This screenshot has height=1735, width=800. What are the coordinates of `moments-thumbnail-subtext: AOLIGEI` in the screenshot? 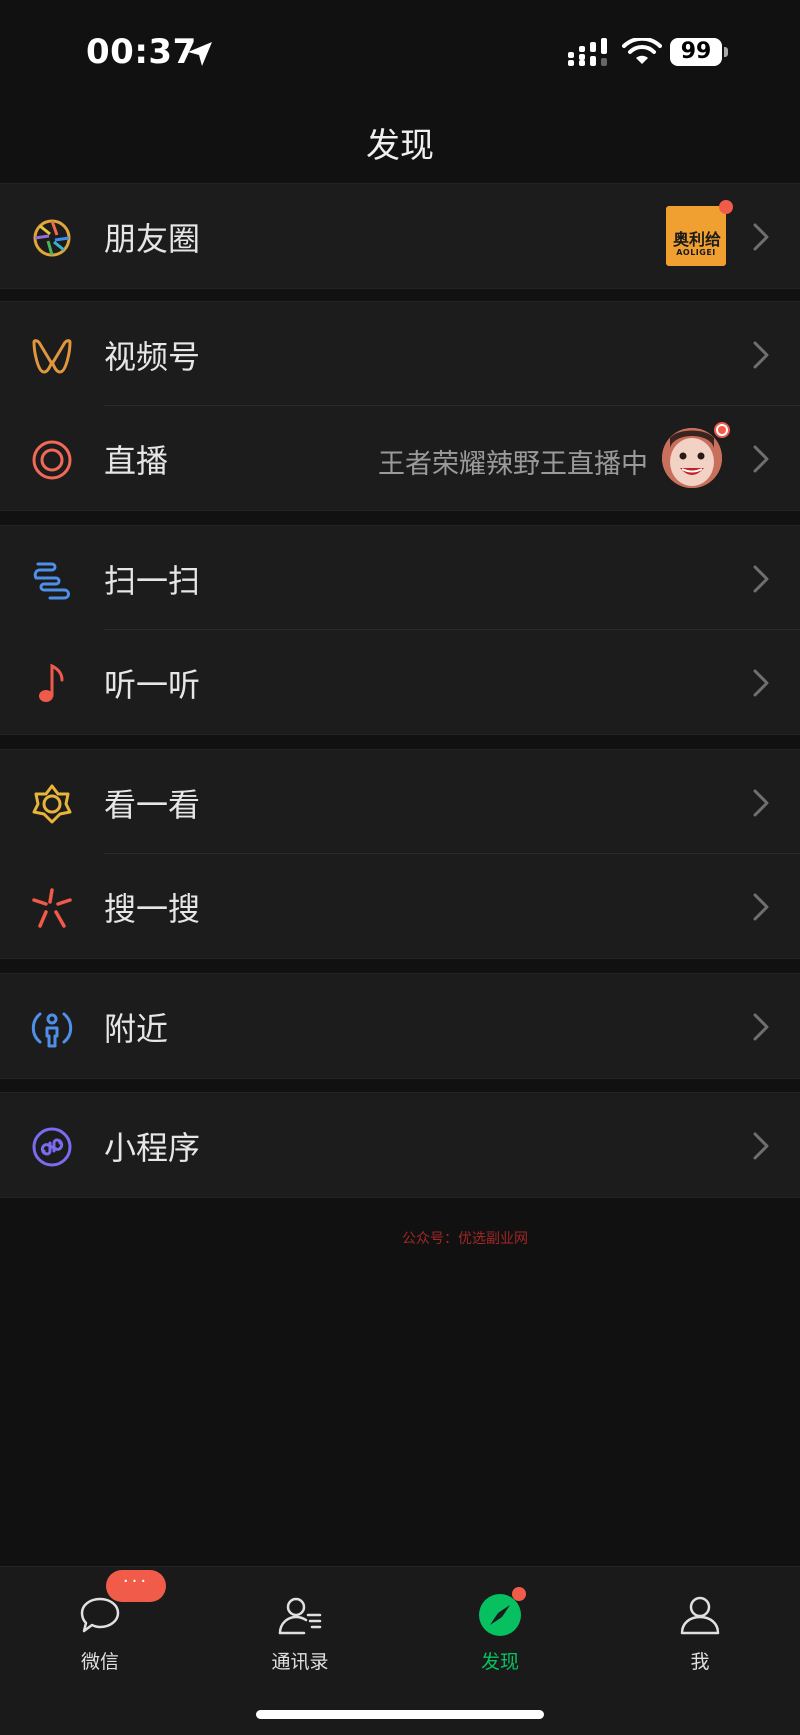 It's located at (696, 252).